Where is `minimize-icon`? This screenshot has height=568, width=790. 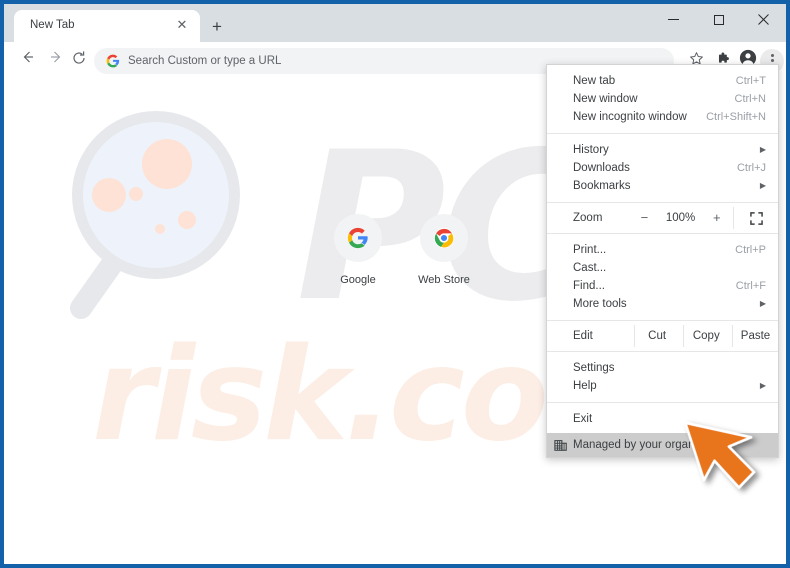 minimize-icon is located at coordinates (673, 20).